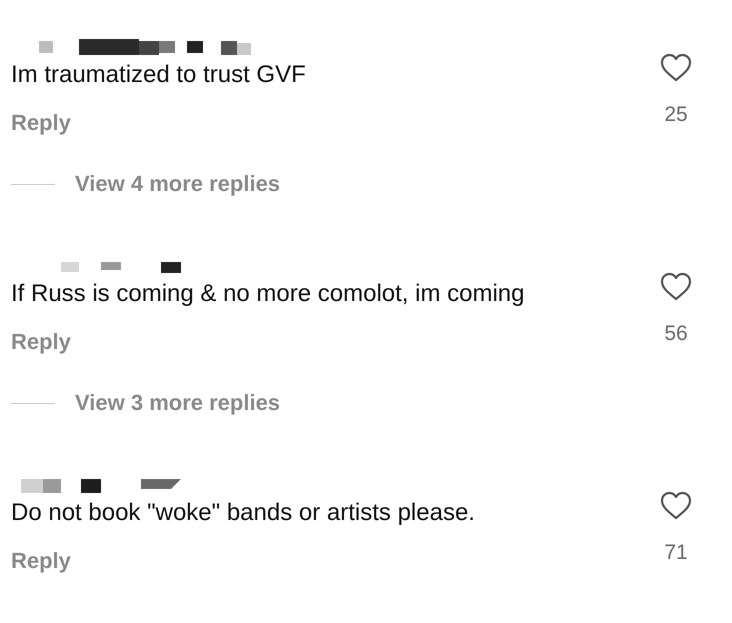 This screenshot has width=732, height=623. I want to click on like-count: 25, so click(676, 115).